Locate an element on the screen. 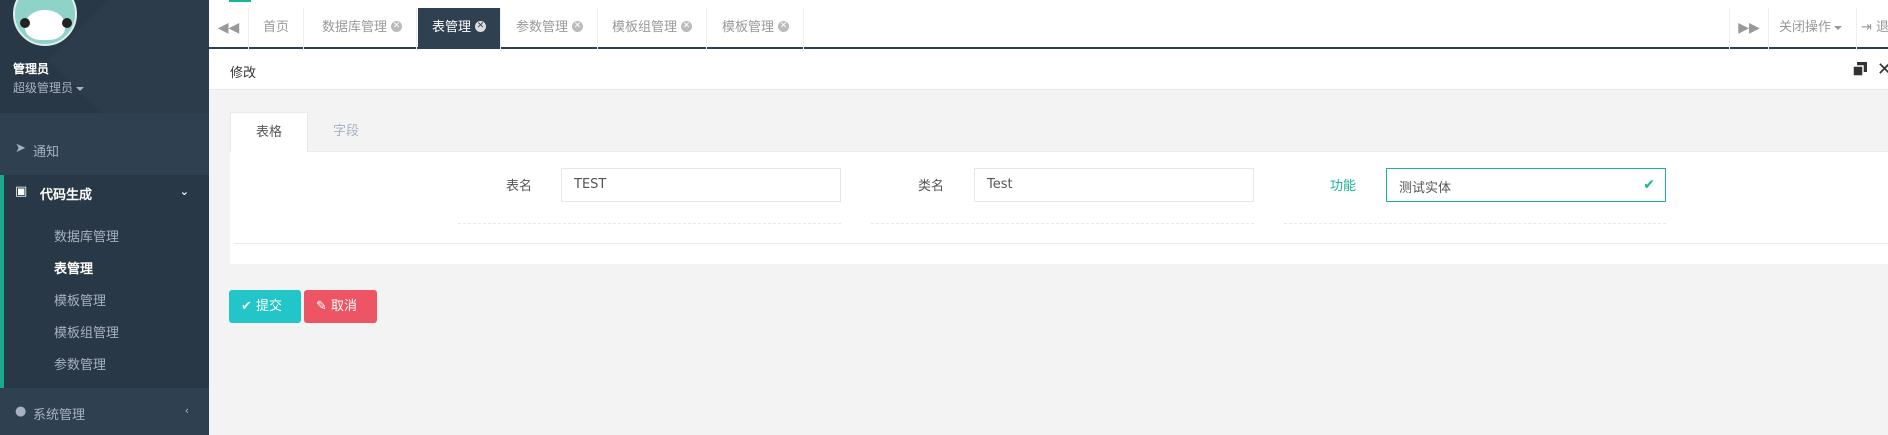  function-input: 测试实体 ✔ is located at coordinates (1526, 185).